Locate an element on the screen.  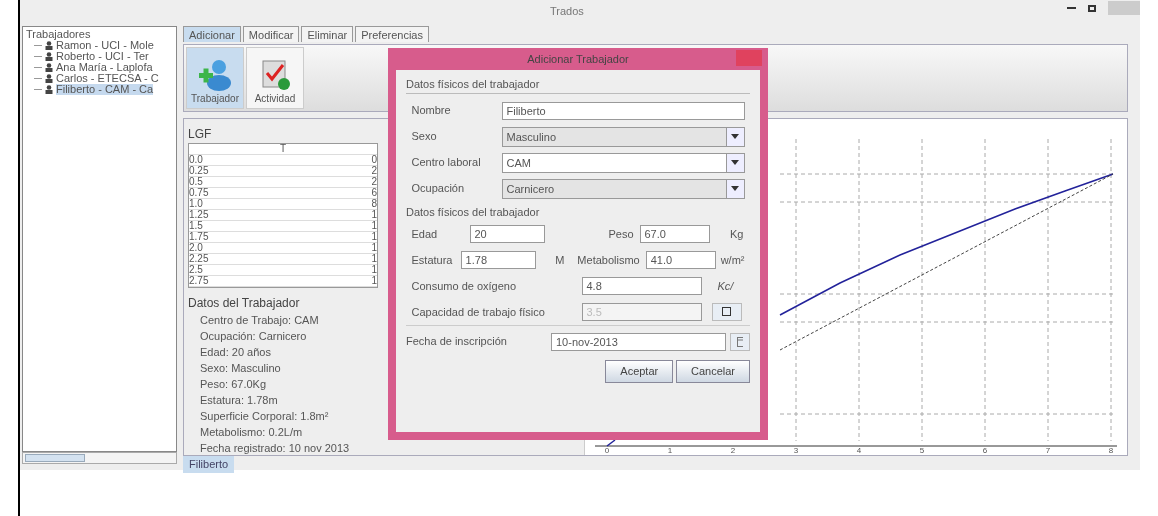
field-label: Nombre is located at coordinates (431, 111).